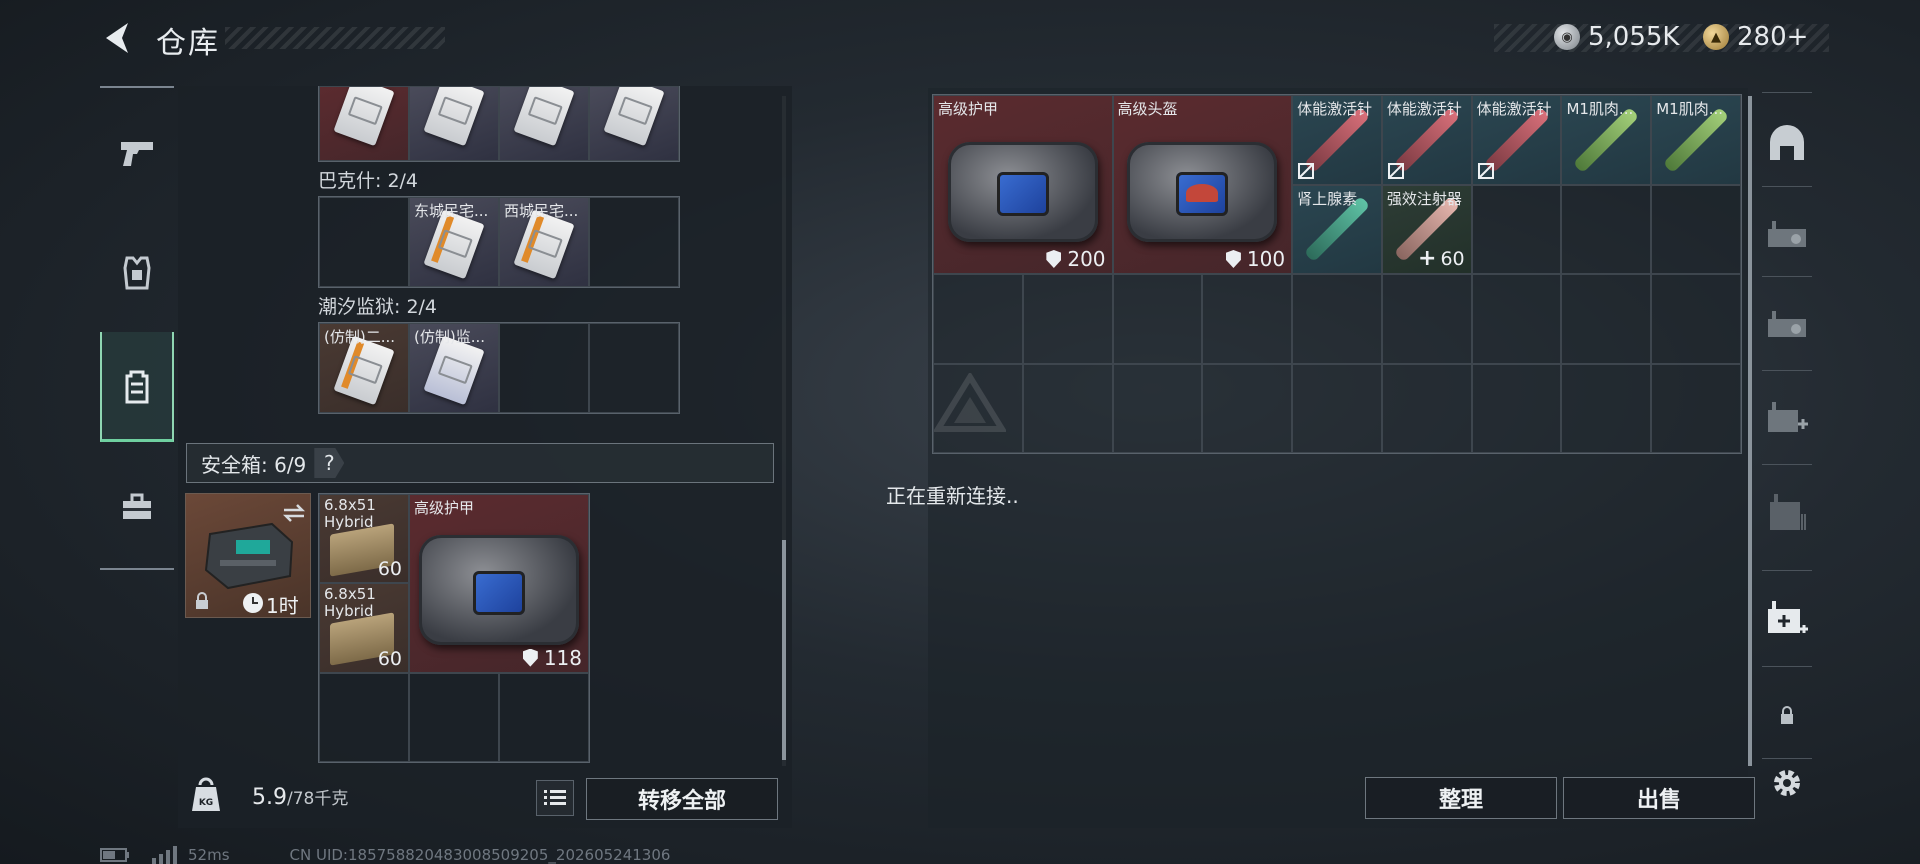 The image size is (1920, 864). What do you see at coordinates (137, 507) in the screenshot?
I see `tab-supplies` at bounding box center [137, 507].